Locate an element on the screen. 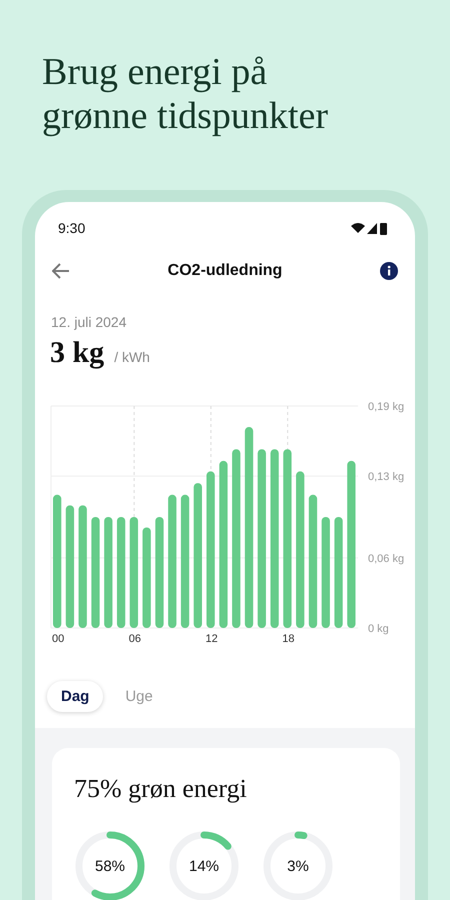 The image size is (450, 900). status-time: 9:30 is located at coordinates (72, 228).